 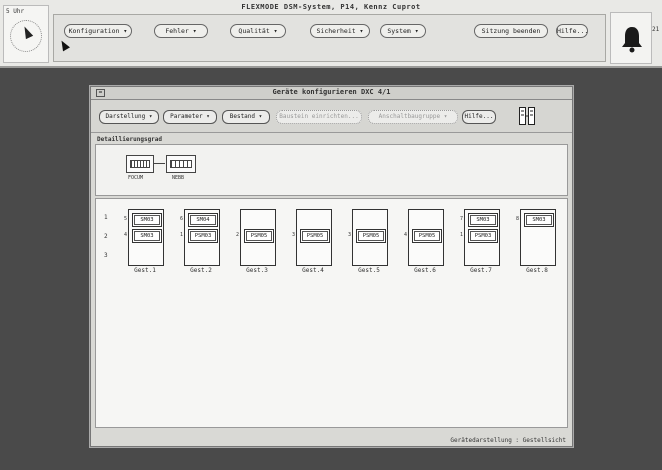 I want to click on menu-system: System ▾, so click(x=403, y=31).